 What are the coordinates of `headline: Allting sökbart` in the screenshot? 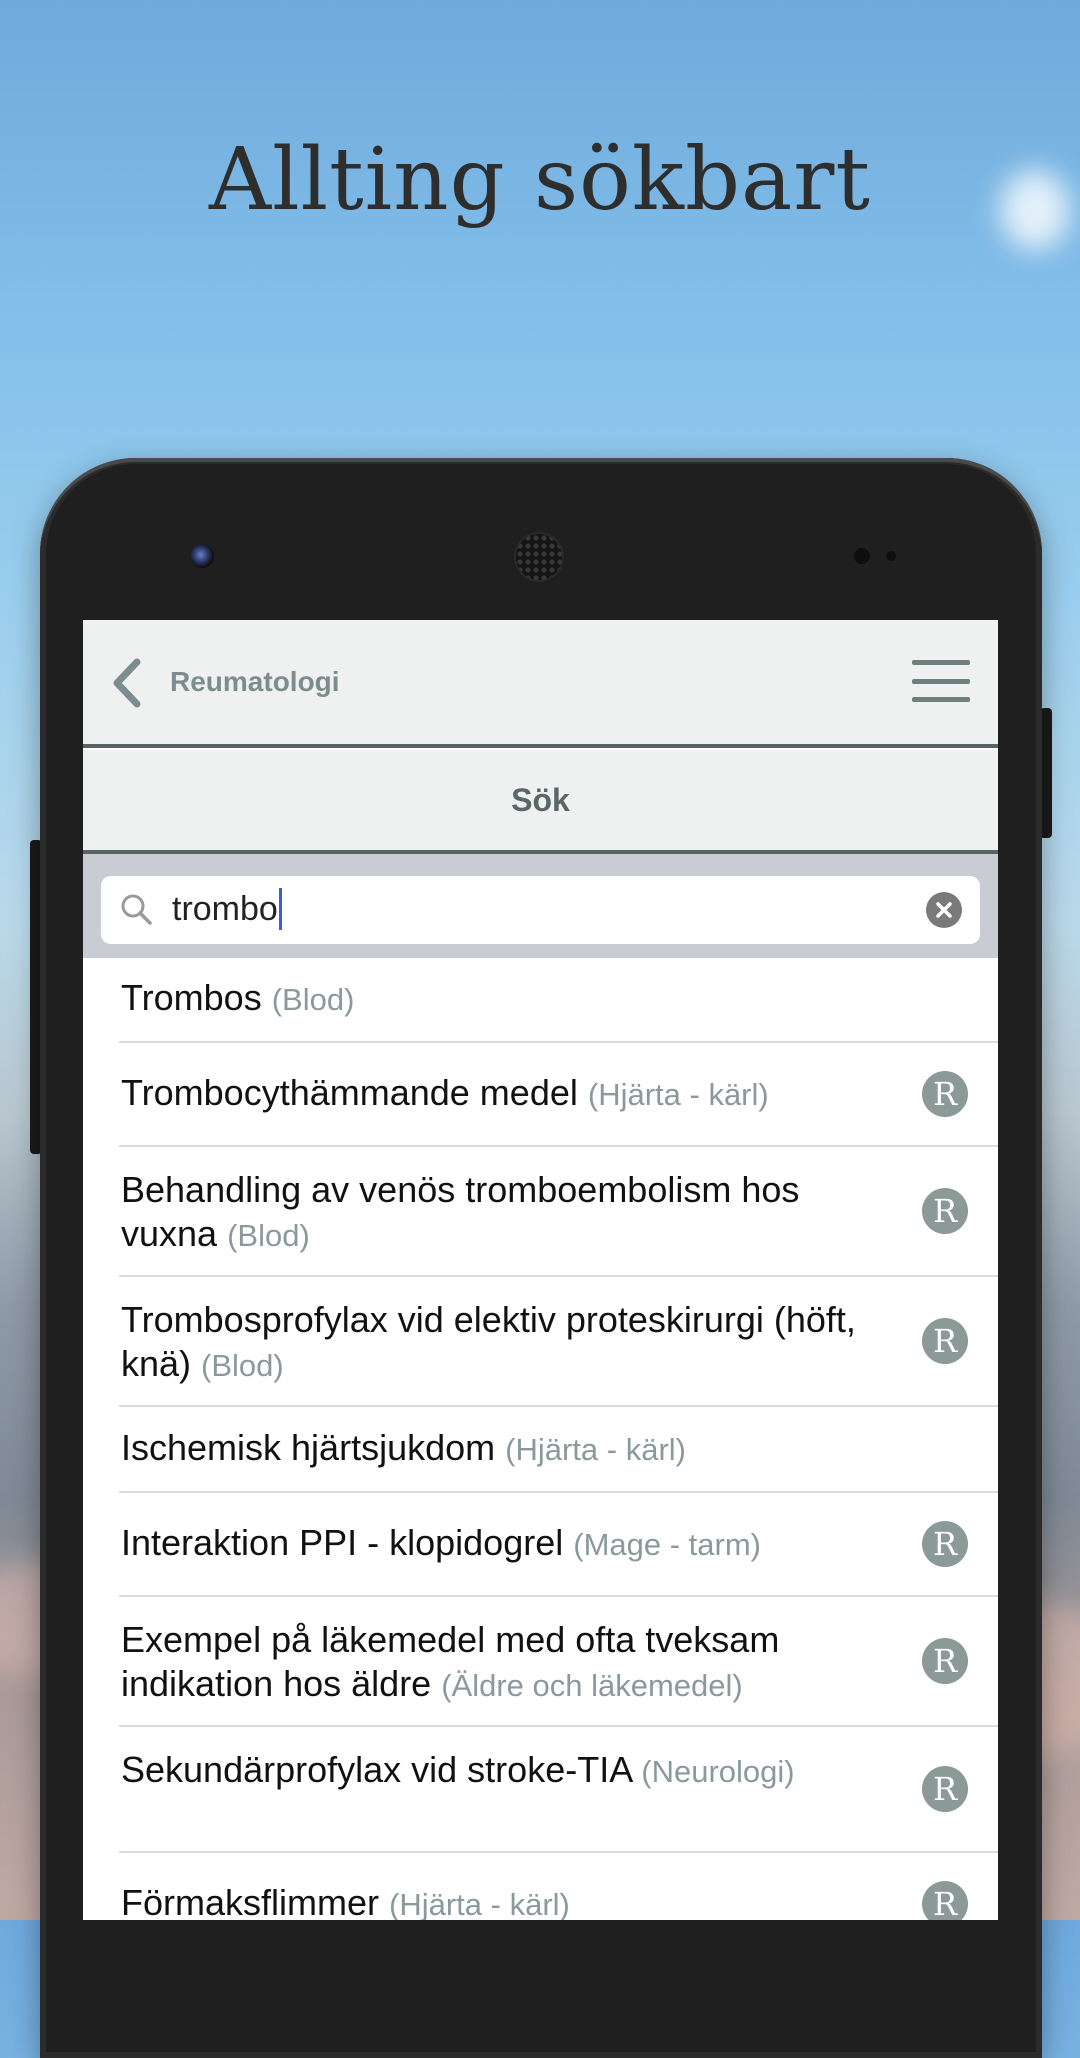 It's located at (540, 180).